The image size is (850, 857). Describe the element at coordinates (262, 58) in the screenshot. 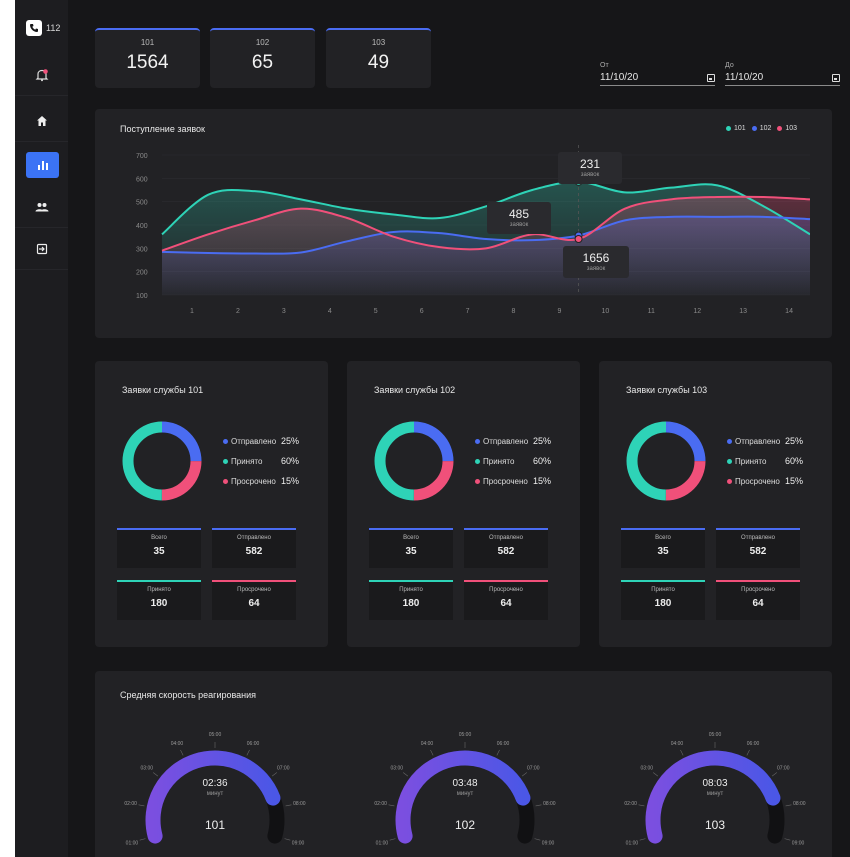

I see `stat-card-102: 102 65` at that location.